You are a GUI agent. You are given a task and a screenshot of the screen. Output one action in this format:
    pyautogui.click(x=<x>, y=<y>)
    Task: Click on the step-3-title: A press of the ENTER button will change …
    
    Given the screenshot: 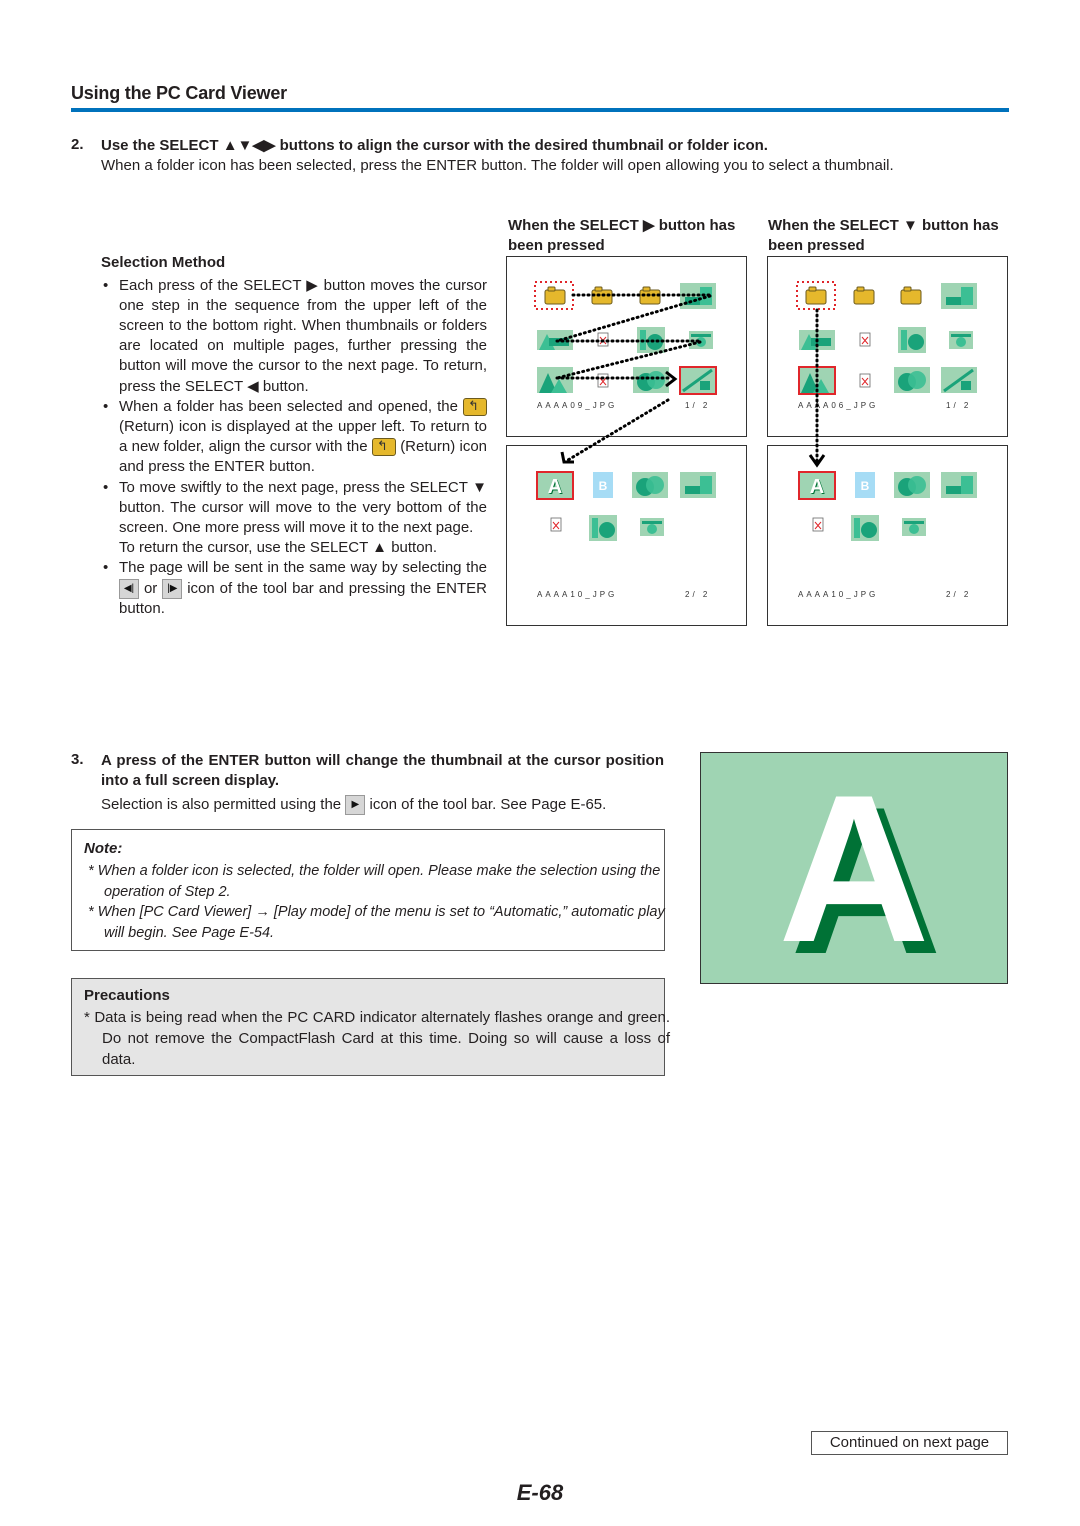 What is the action you would take?
    pyautogui.click(x=382, y=770)
    